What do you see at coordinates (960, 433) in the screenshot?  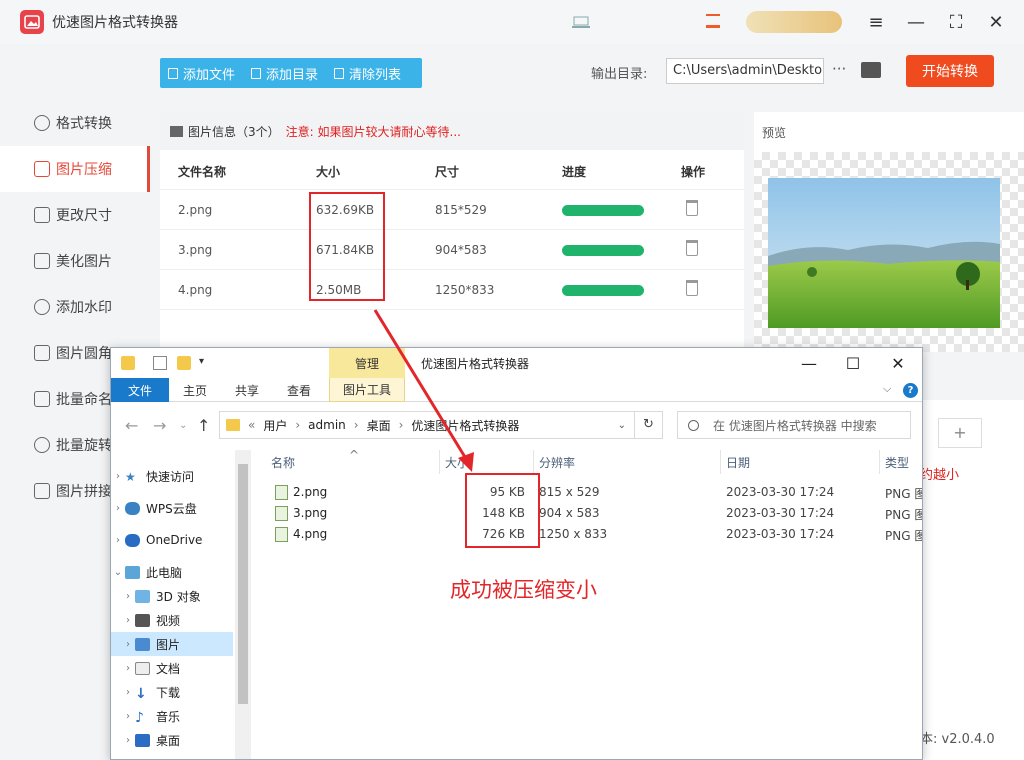 I see `increase-button: +` at bounding box center [960, 433].